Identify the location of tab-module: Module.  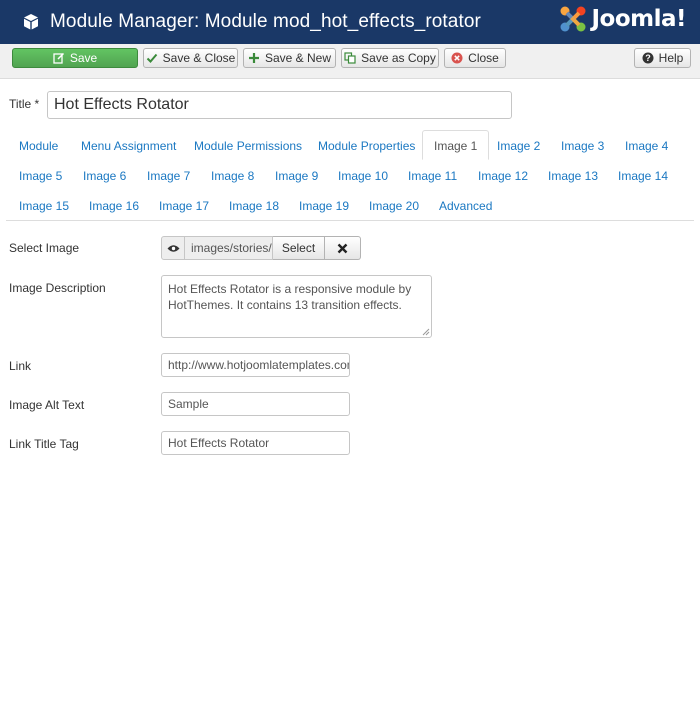
(38, 146).